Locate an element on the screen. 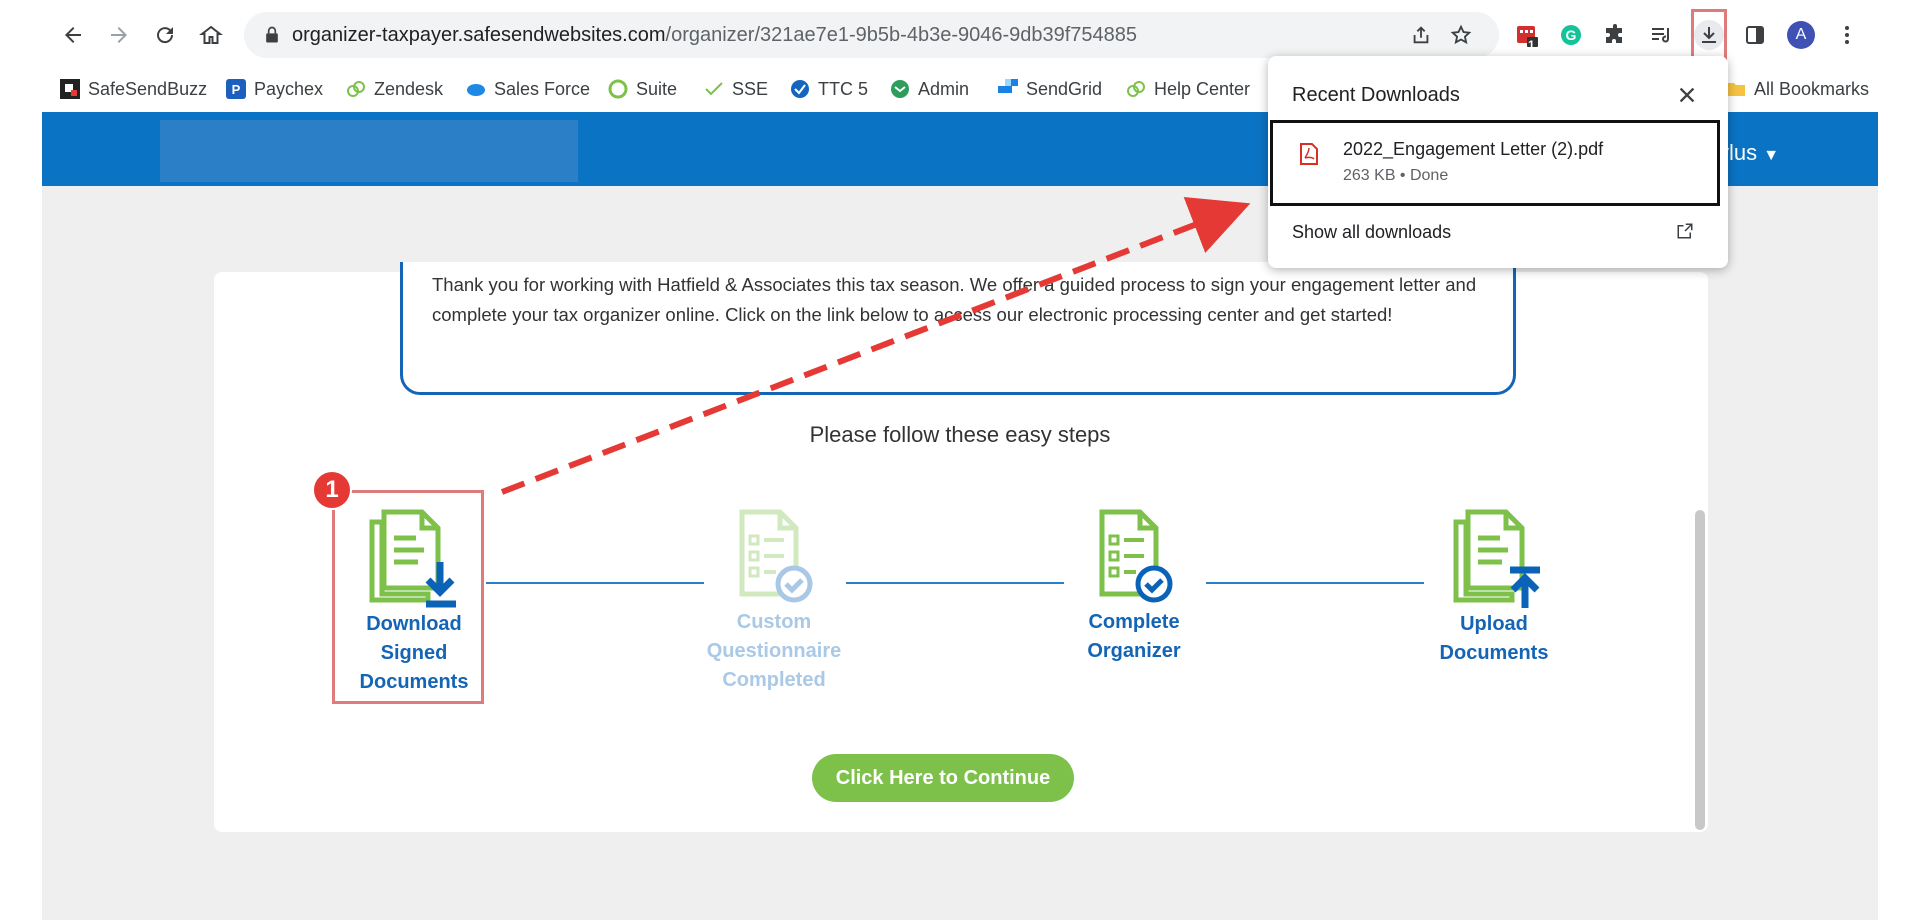 The width and height of the screenshot is (1920, 920). dashed-arrow is located at coordinates (875, 345).